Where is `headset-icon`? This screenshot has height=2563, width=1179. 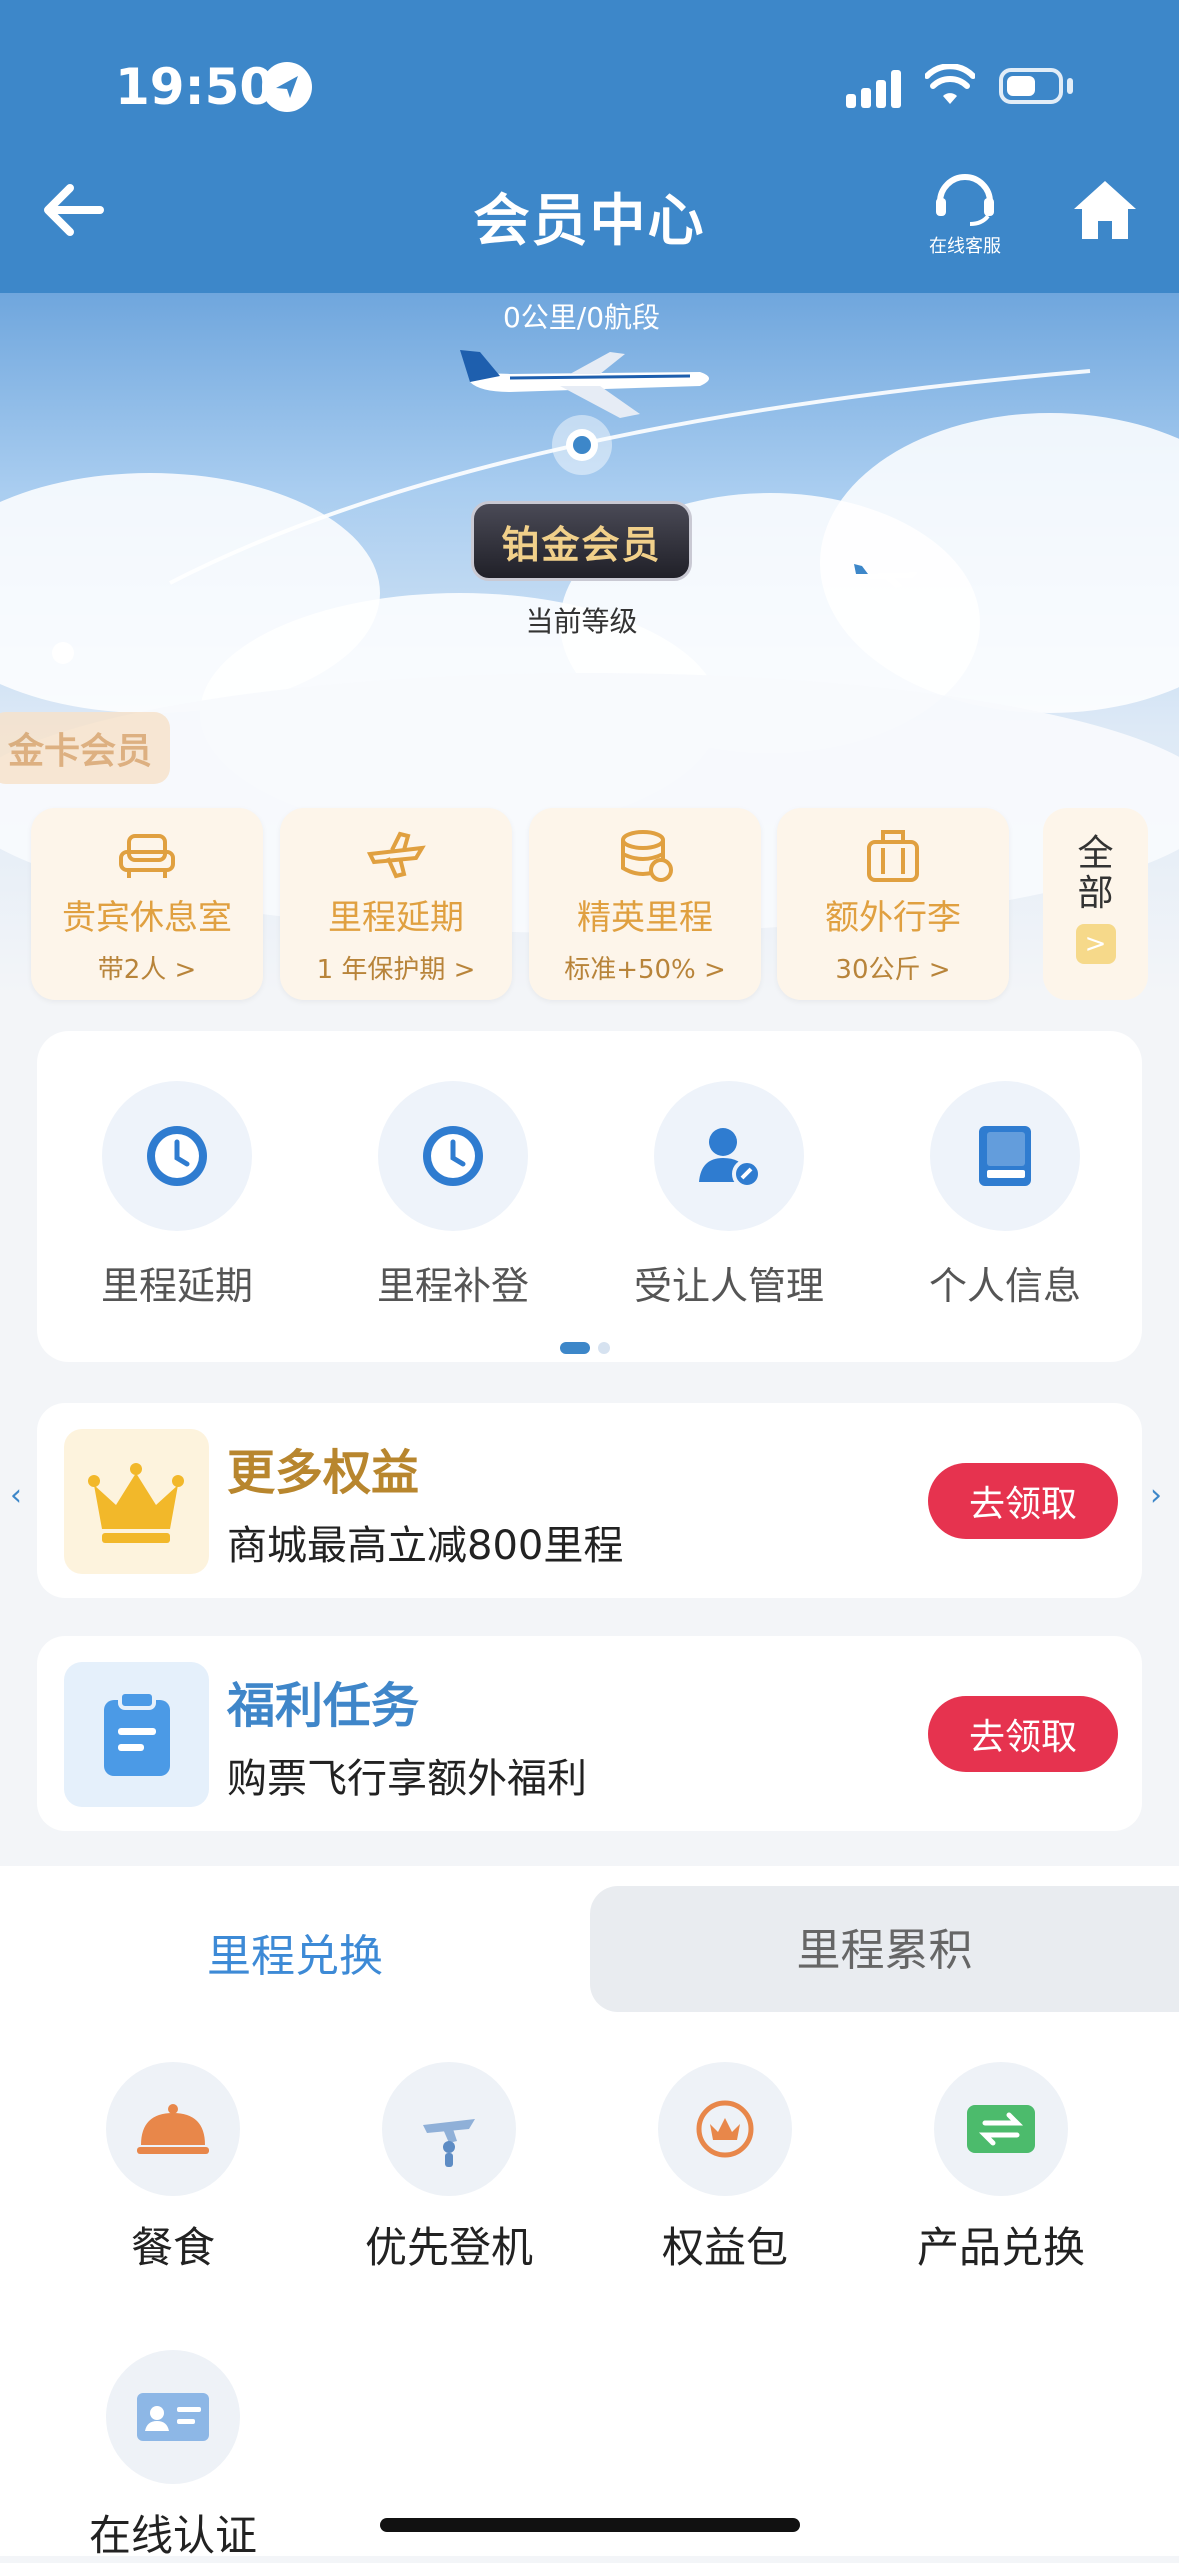 headset-icon is located at coordinates (965, 197).